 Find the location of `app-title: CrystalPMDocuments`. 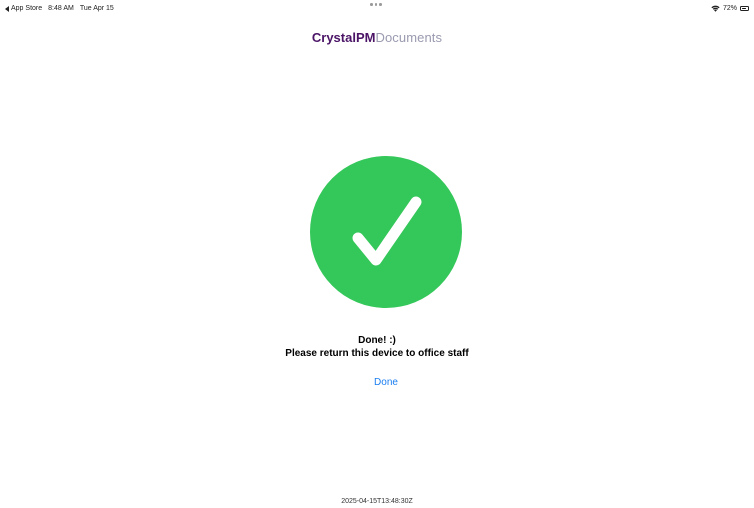

app-title: CrystalPMDocuments is located at coordinates (377, 38).